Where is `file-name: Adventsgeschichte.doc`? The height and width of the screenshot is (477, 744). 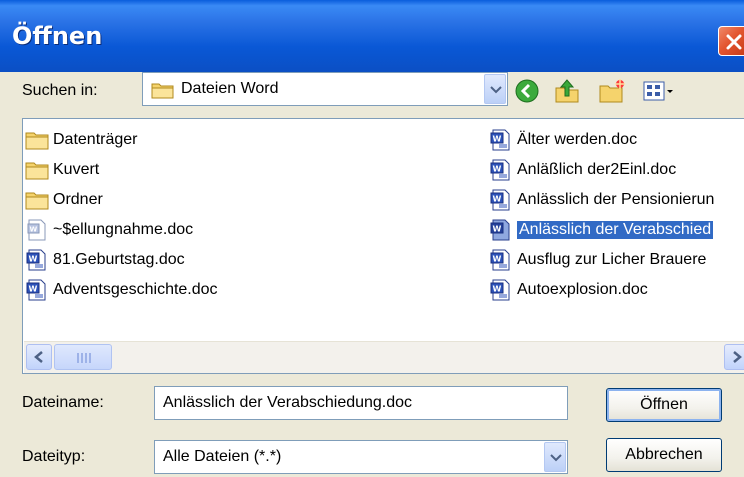
file-name: Adventsgeschichte.doc is located at coordinates (135, 289).